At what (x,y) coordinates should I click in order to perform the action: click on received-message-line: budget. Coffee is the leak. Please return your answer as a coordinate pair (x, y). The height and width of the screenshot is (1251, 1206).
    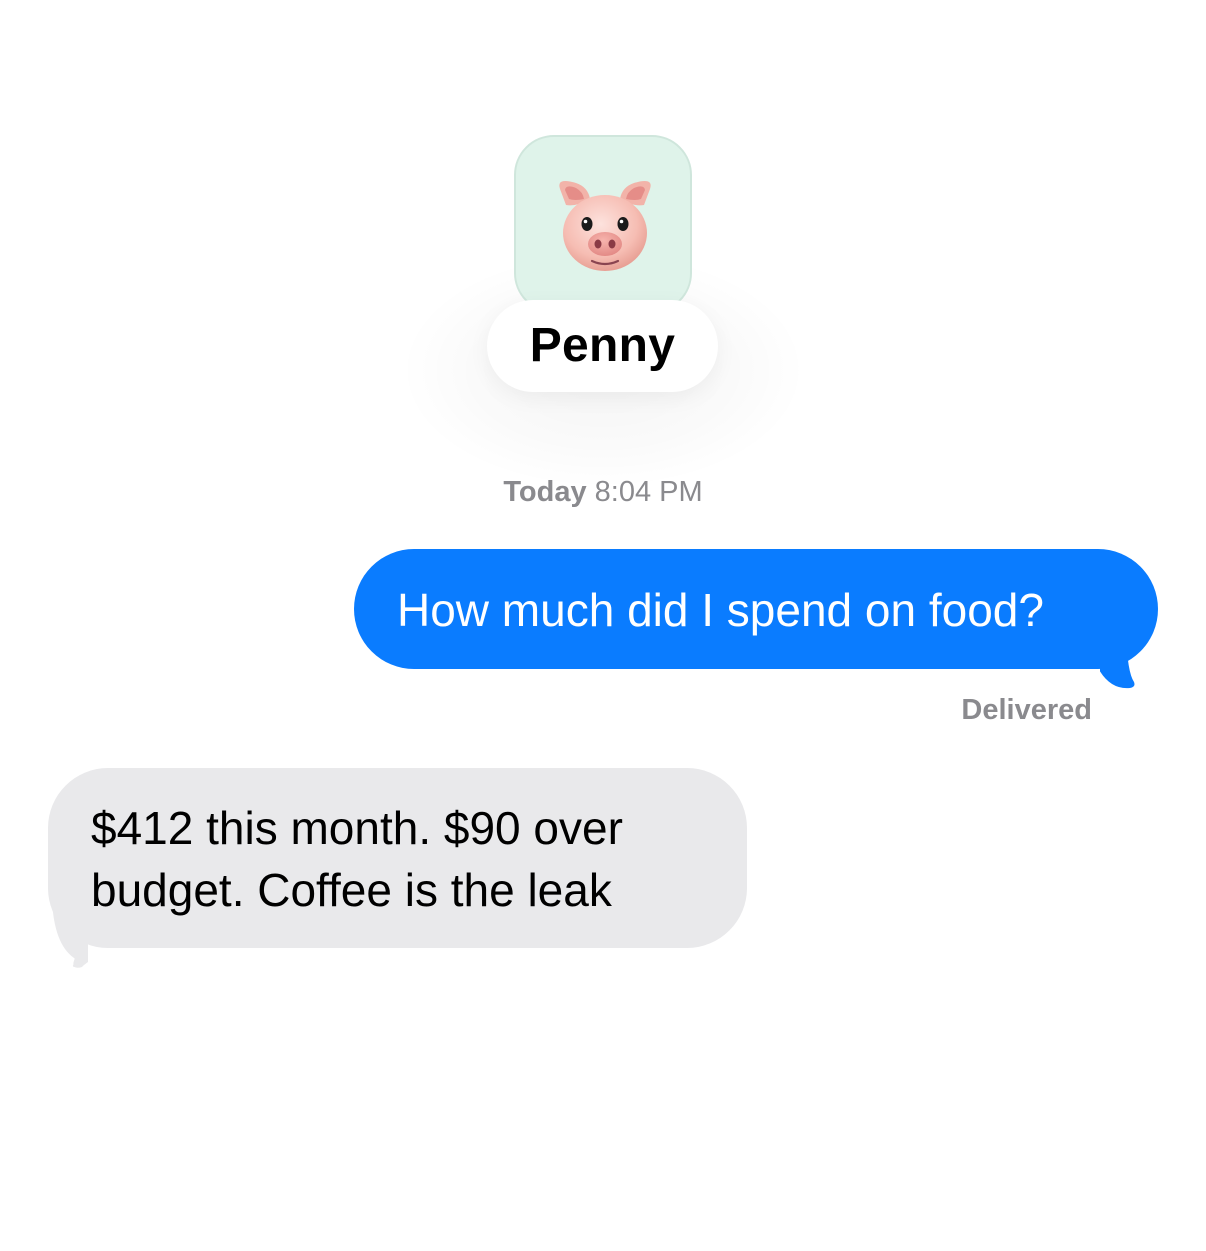
    Looking at the image, I should click on (351, 890).